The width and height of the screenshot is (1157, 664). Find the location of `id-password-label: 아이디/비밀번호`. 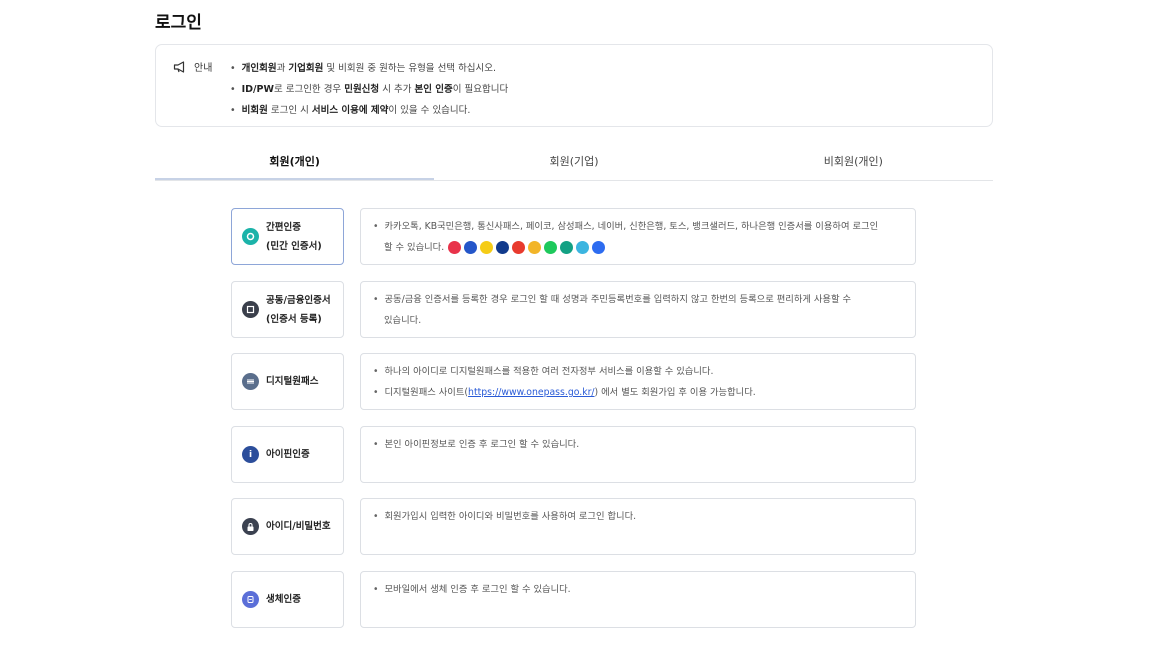

id-password-label: 아이디/비밀번호 is located at coordinates (298, 526).